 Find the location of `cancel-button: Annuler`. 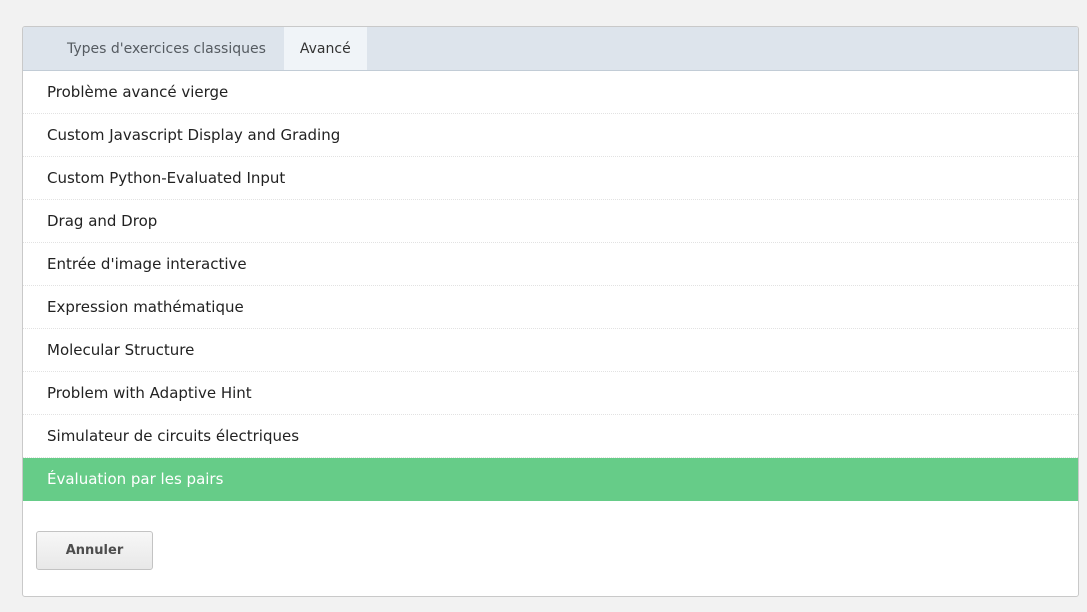

cancel-button: Annuler is located at coordinates (94, 550).